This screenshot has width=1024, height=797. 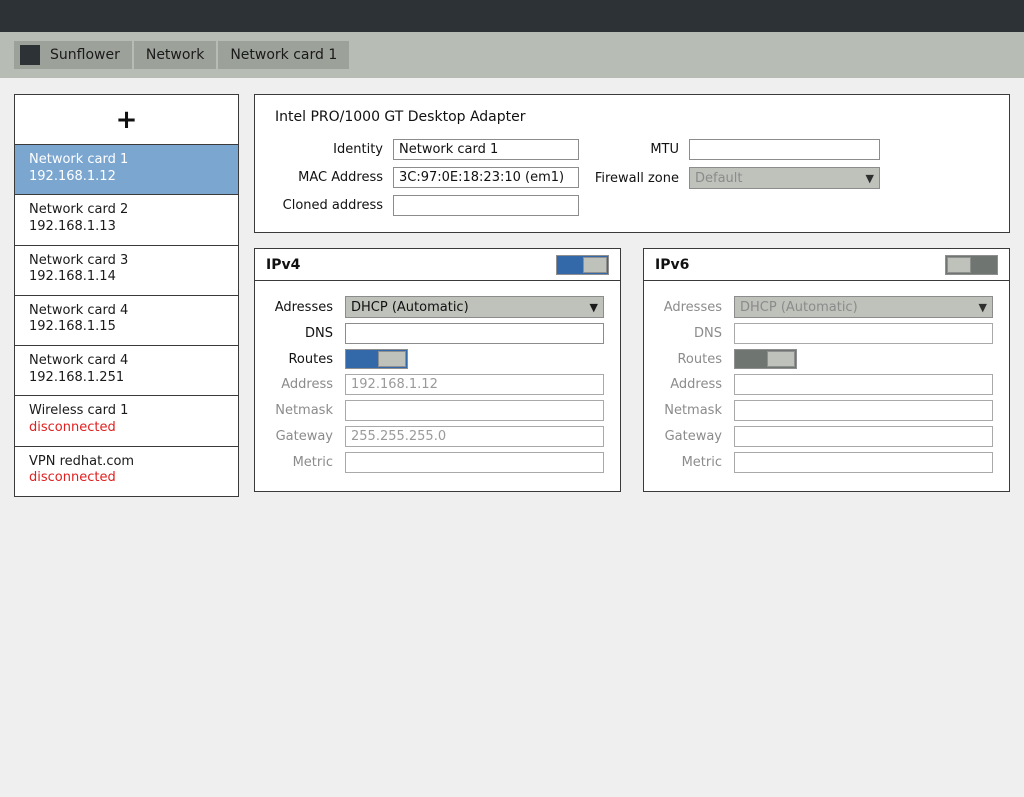 I want to click on ipv6-address-label: Address, so click(x=696, y=384).